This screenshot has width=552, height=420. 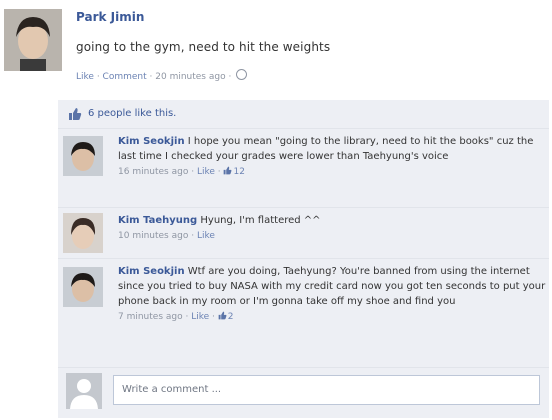 What do you see at coordinates (242, 74) in the screenshot?
I see `globe-icon` at bounding box center [242, 74].